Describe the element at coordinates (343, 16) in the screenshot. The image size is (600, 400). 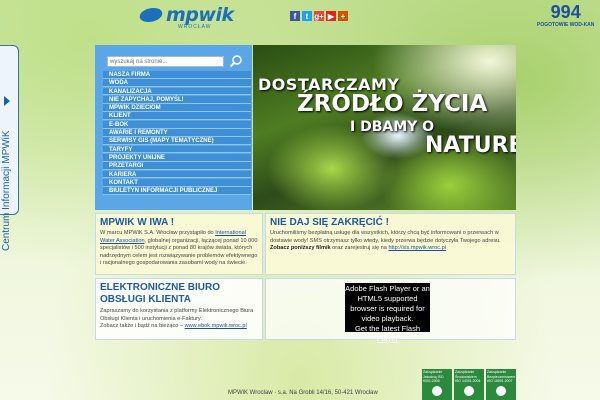
I see `add-icon: +` at that location.